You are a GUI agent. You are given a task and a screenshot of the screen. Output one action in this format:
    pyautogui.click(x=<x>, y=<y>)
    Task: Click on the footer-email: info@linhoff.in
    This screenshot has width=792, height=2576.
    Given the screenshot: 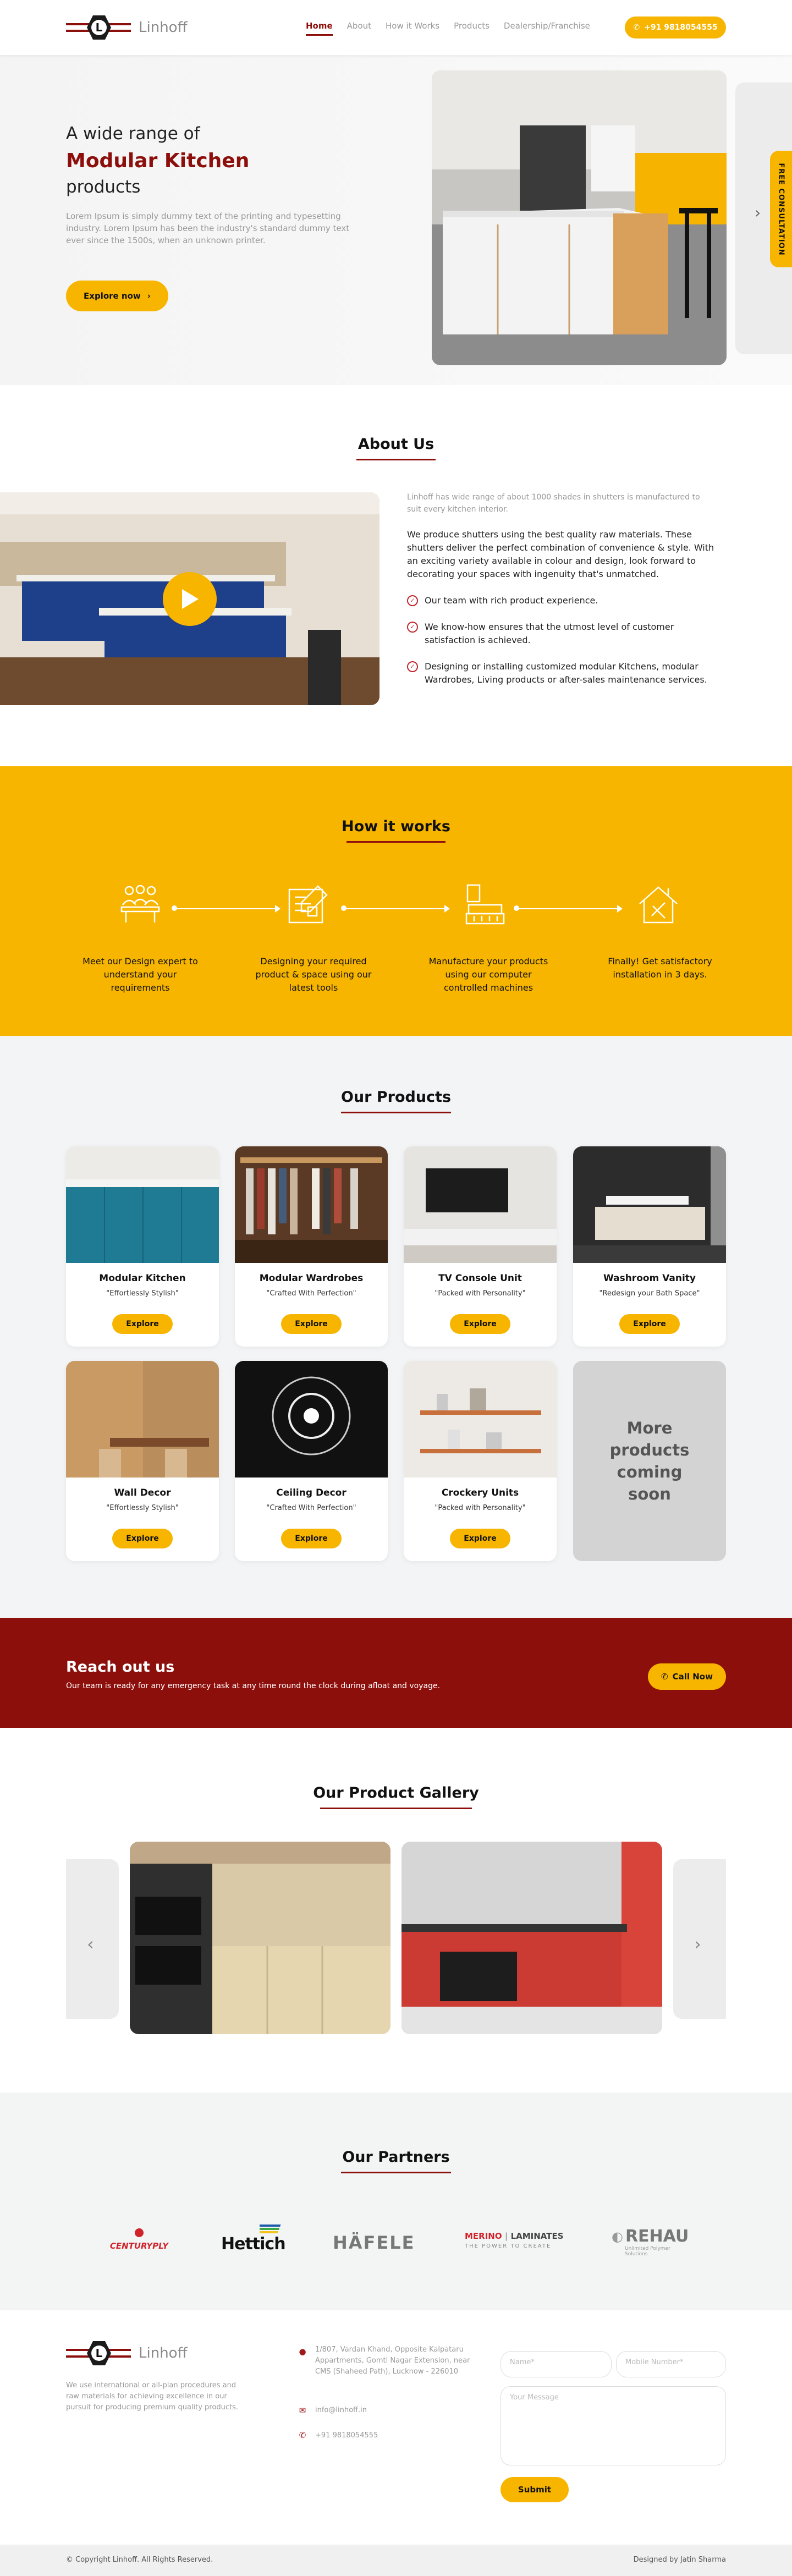 What is the action you would take?
    pyautogui.click(x=341, y=2410)
    